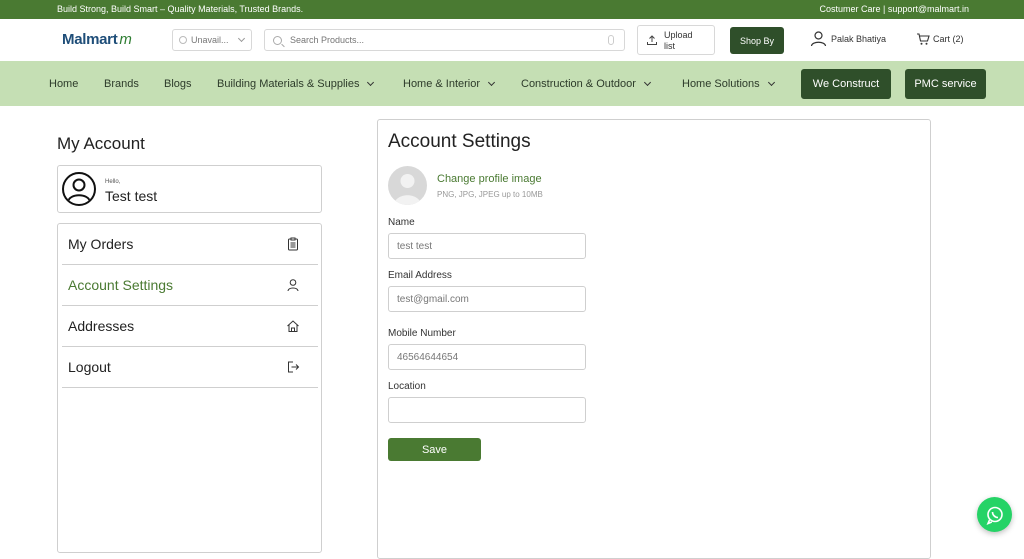 Image resolution: width=1024 pixels, height=559 pixels. What do you see at coordinates (121, 285) in the screenshot?
I see `menu-item-label: Account Settings` at bounding box center [121, 285].